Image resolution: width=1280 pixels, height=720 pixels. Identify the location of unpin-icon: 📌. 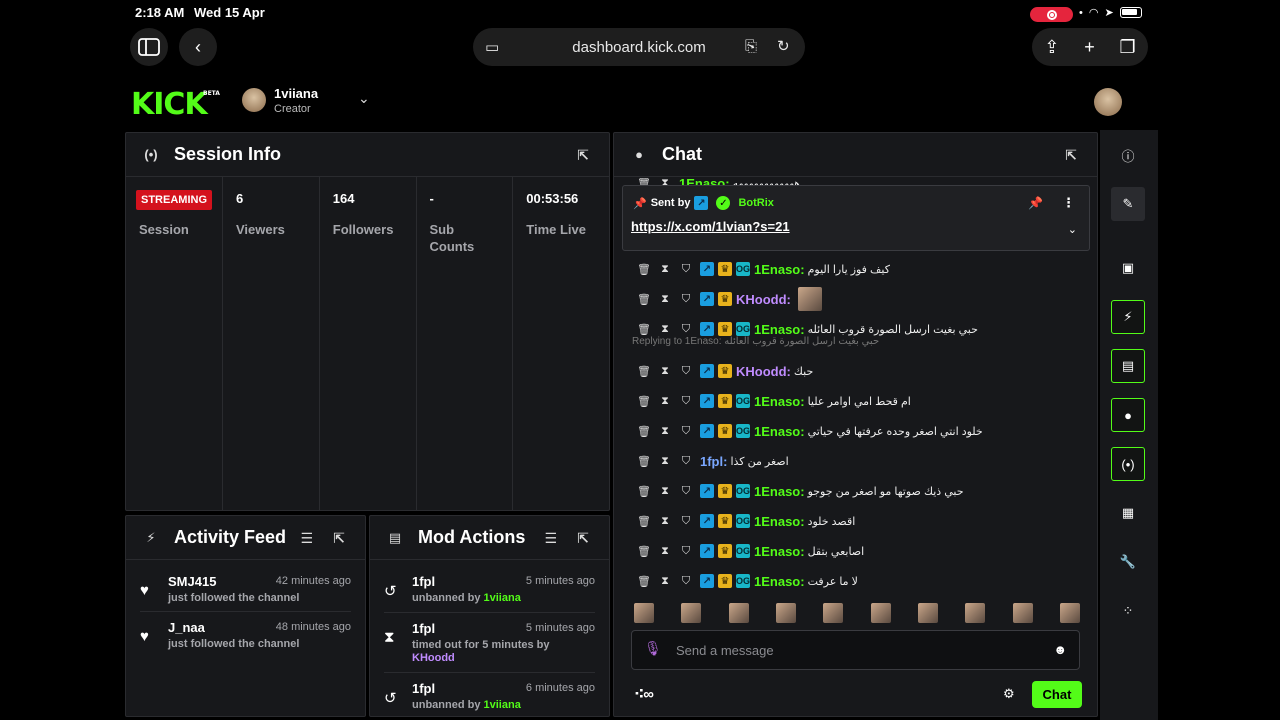
(1035, 203).